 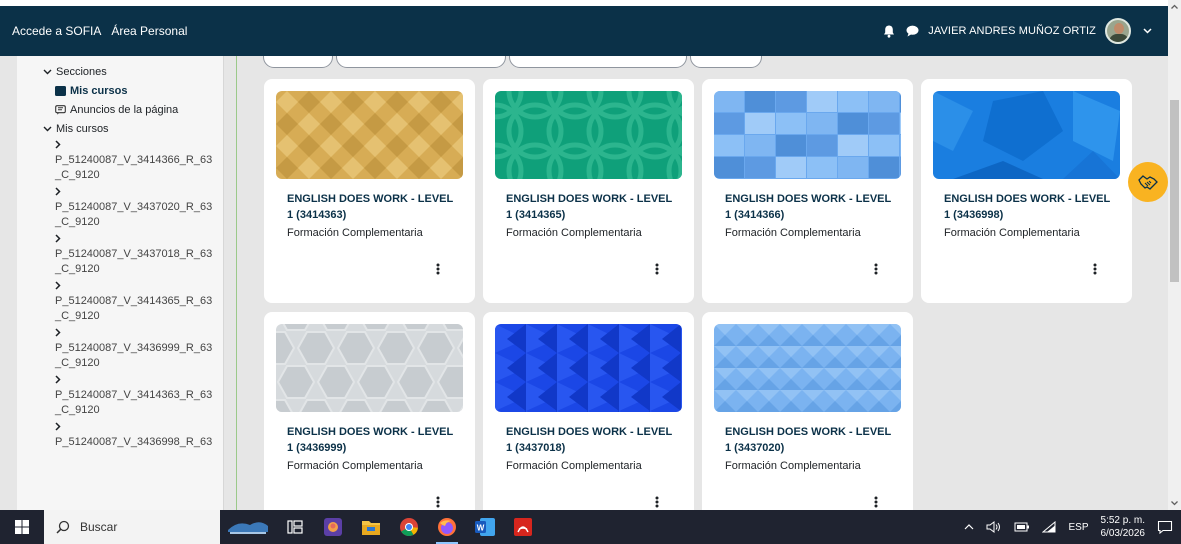 What do you see at coordinates (1022, 527) in the screenshot?
I see `battery-icon` at bounding box center [1022, 527].